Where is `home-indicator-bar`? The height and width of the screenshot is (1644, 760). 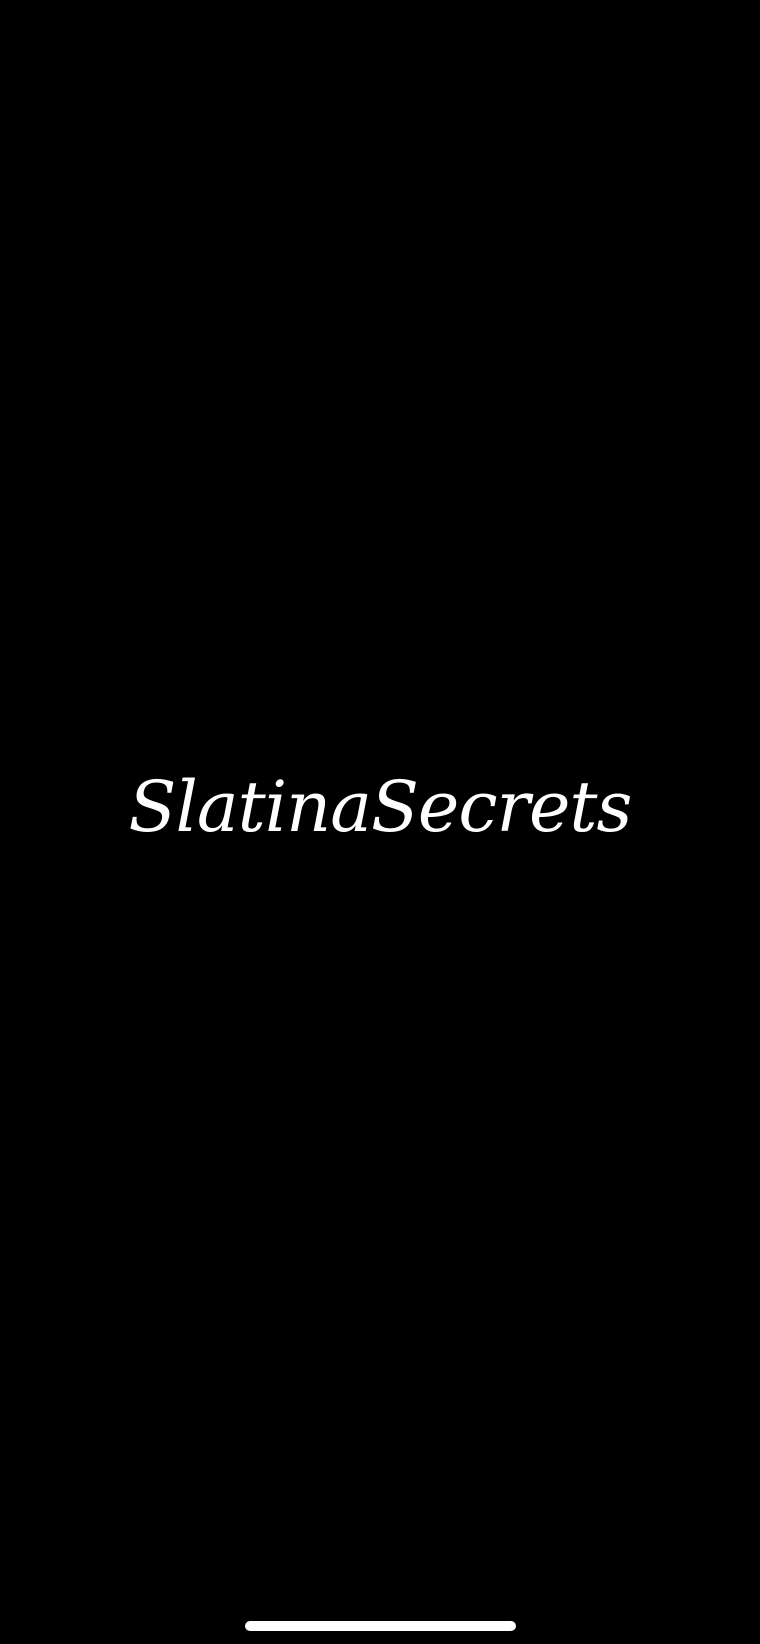 home-indicator-bar is located at coordinates (380, 1626).